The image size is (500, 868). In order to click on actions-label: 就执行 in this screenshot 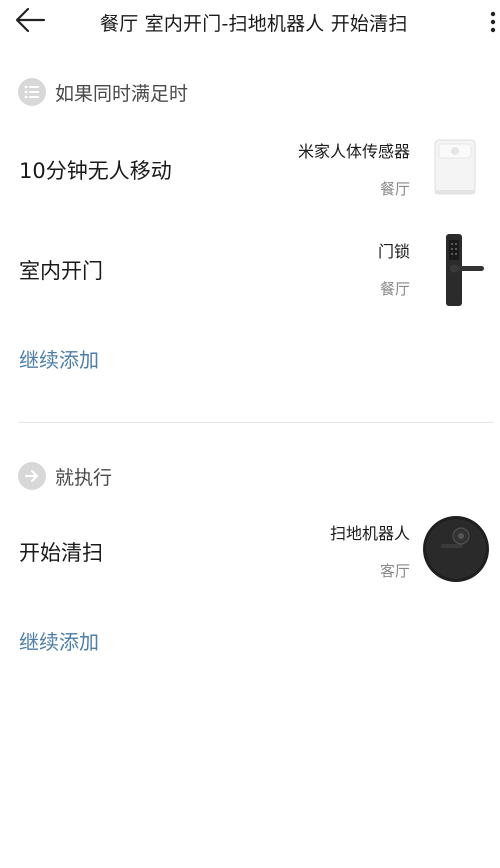, I will do `click(84, 477)`.